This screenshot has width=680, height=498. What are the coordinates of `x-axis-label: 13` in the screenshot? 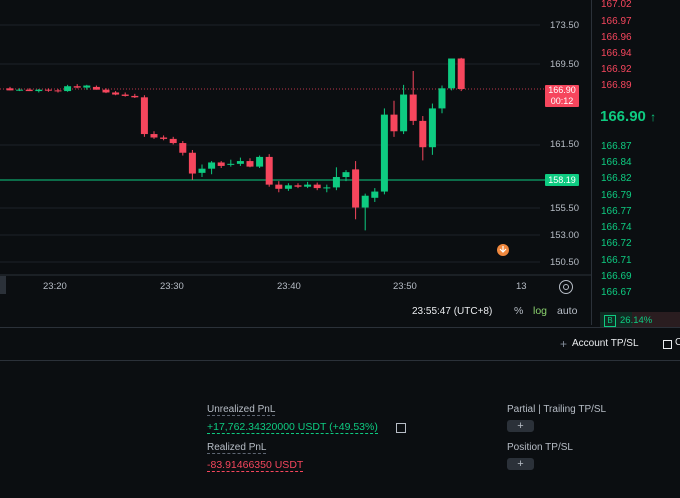 It's located at (521, 286).